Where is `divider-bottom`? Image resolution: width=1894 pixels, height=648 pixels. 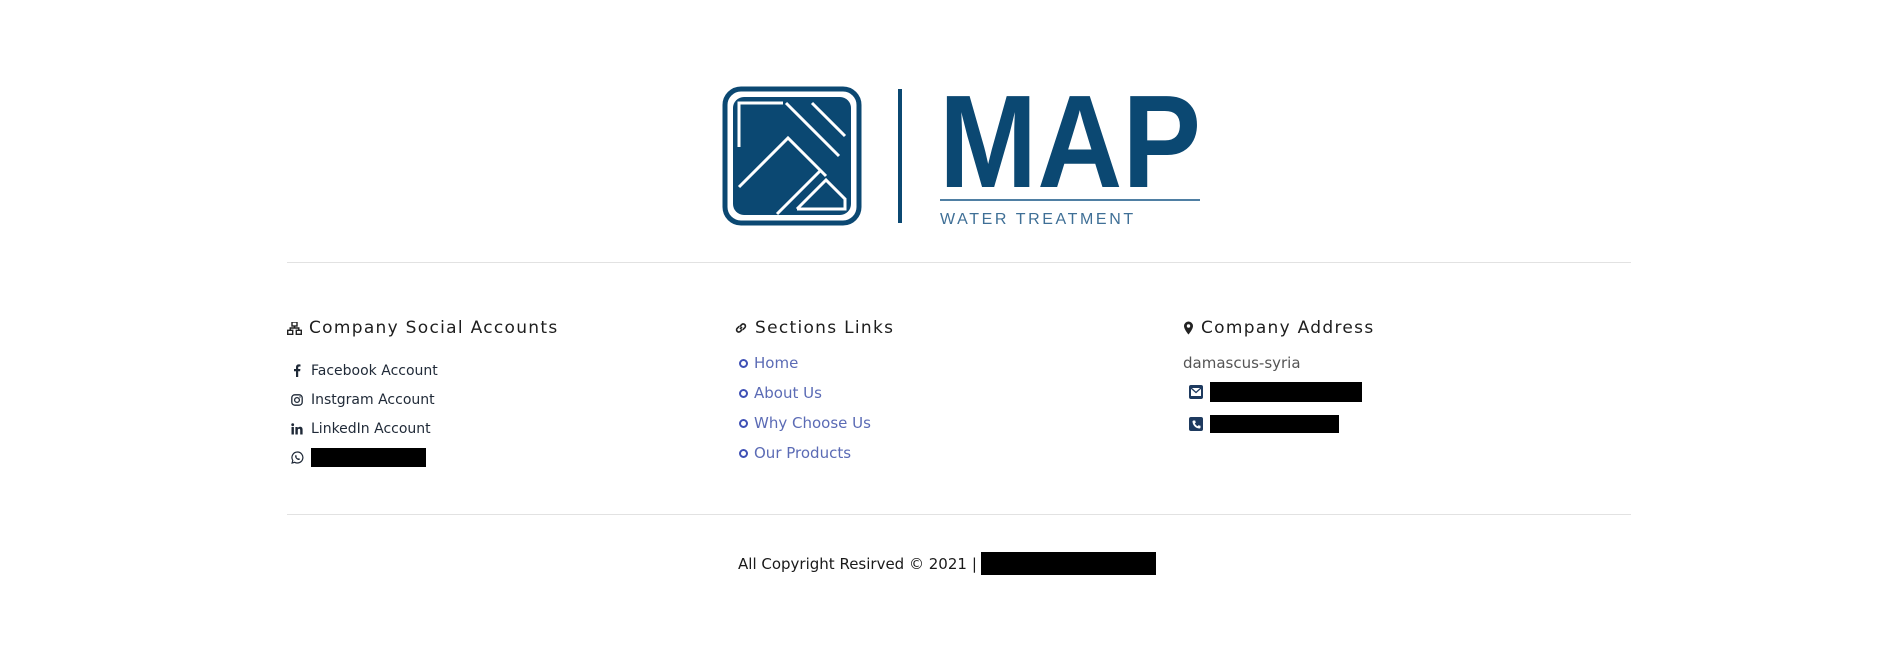 divider-bottom is located at coordinates (959, 514).